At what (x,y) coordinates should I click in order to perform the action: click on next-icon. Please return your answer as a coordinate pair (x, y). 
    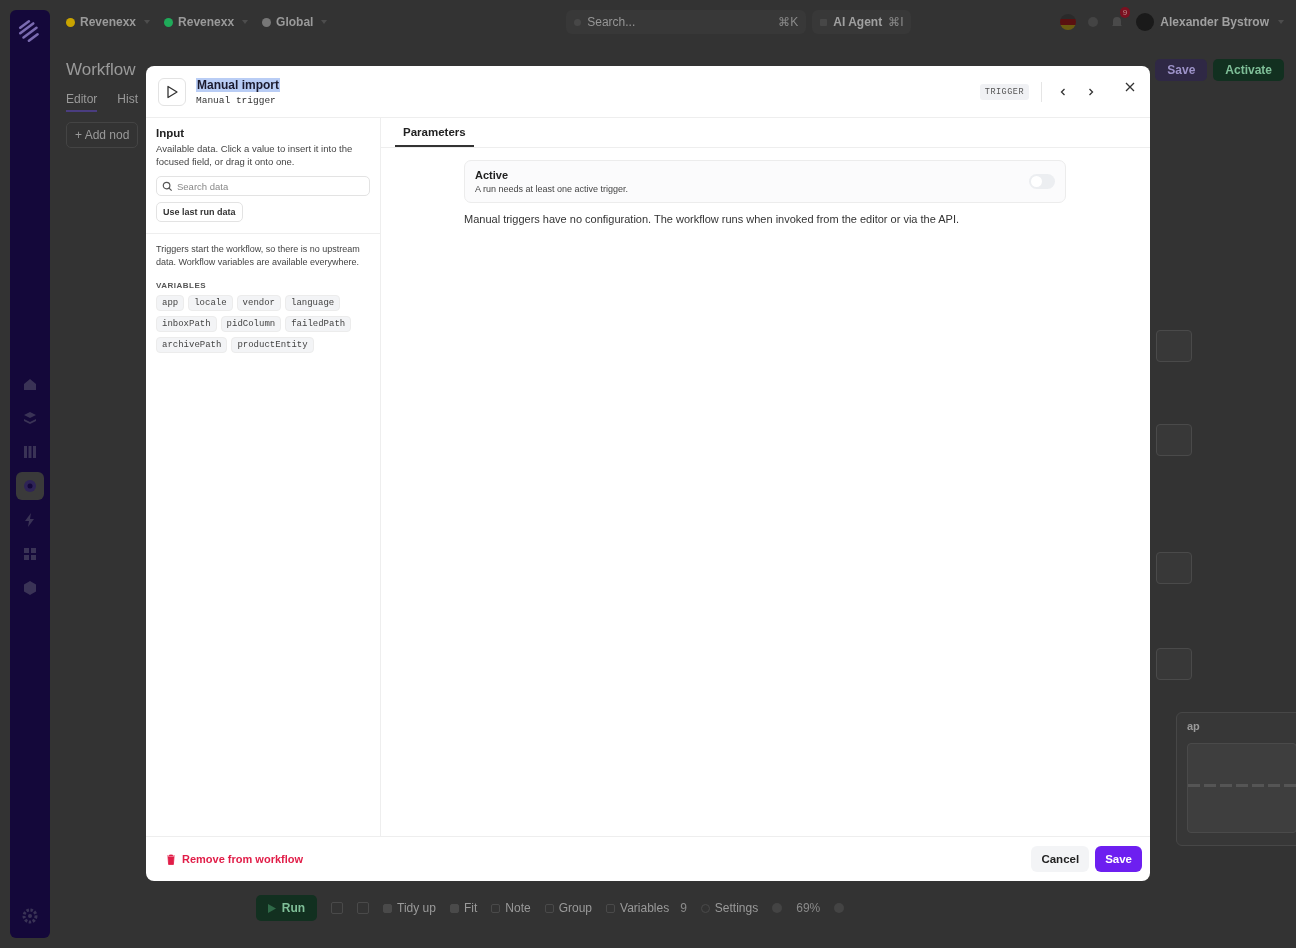
    Looking at the image, I should click on (1091, 91).